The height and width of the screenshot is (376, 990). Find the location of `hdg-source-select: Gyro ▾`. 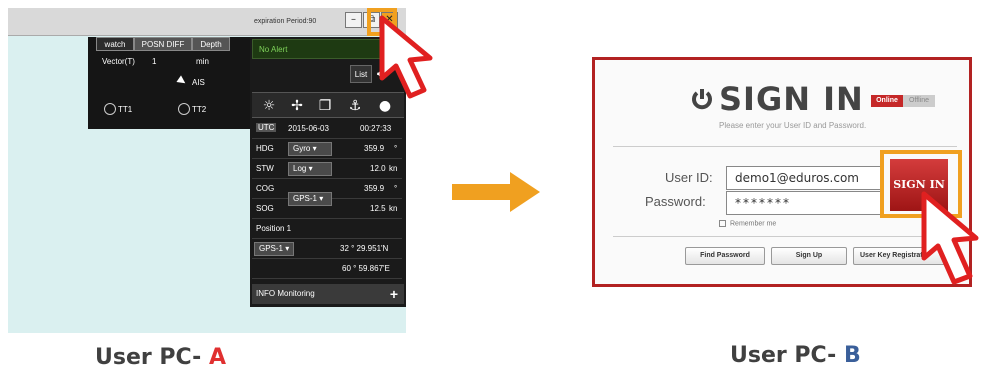

hdg-source-select: Gyro ▾ is located at coordinates (310, 149).